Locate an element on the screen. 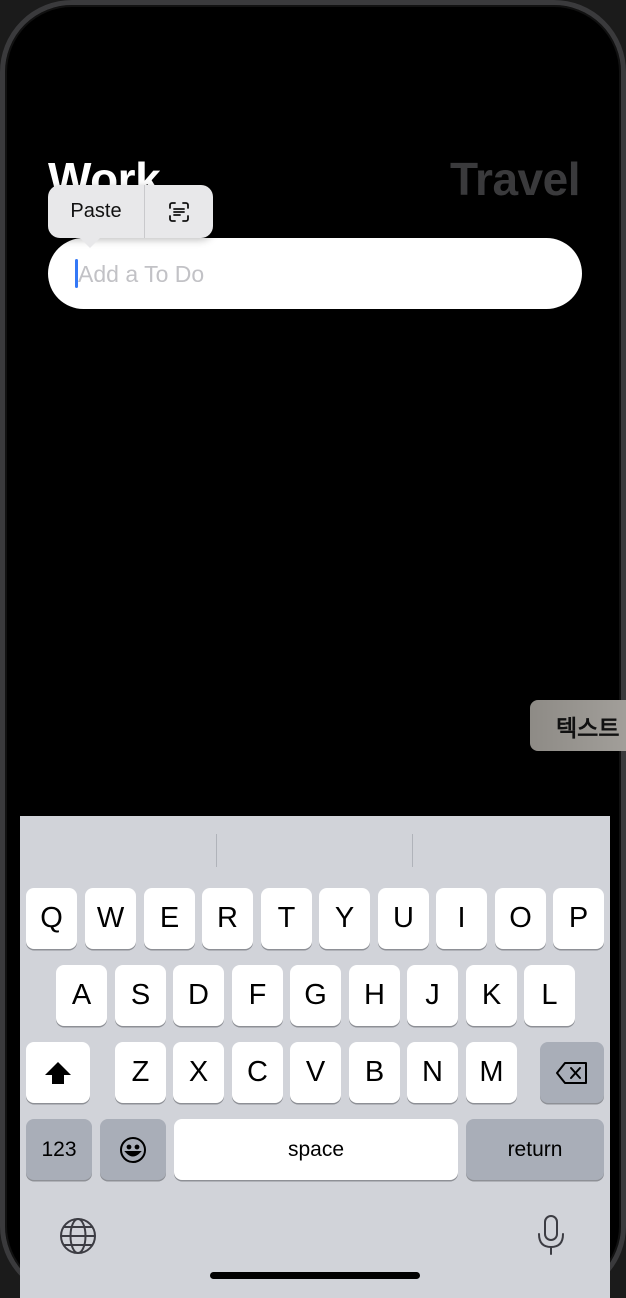  key-v: V is located at coordinates (315, 1072).